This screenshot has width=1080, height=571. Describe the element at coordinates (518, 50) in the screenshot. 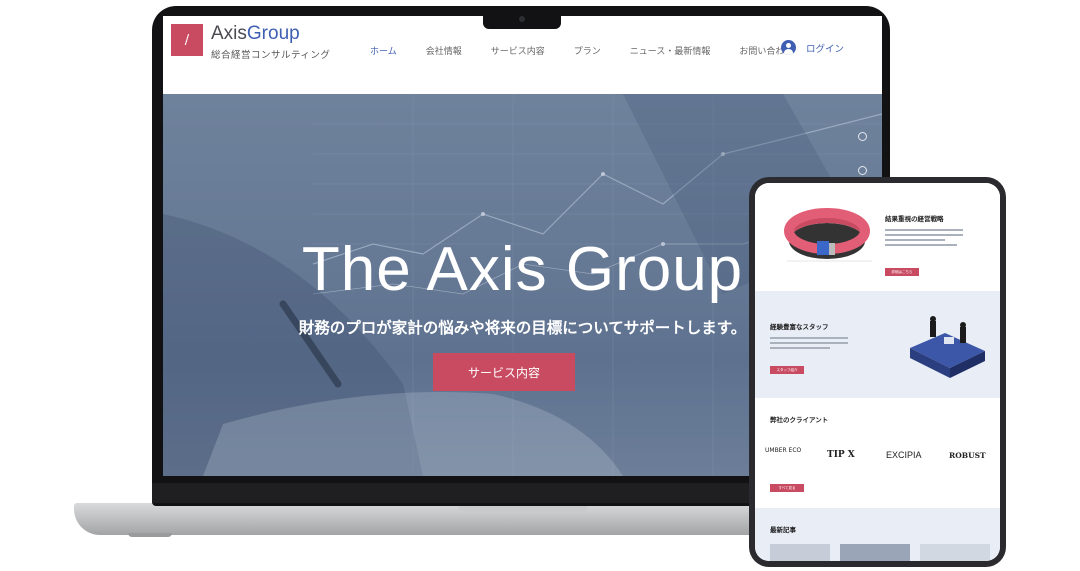

I see `nav-item-services: サービス内容` at that location.